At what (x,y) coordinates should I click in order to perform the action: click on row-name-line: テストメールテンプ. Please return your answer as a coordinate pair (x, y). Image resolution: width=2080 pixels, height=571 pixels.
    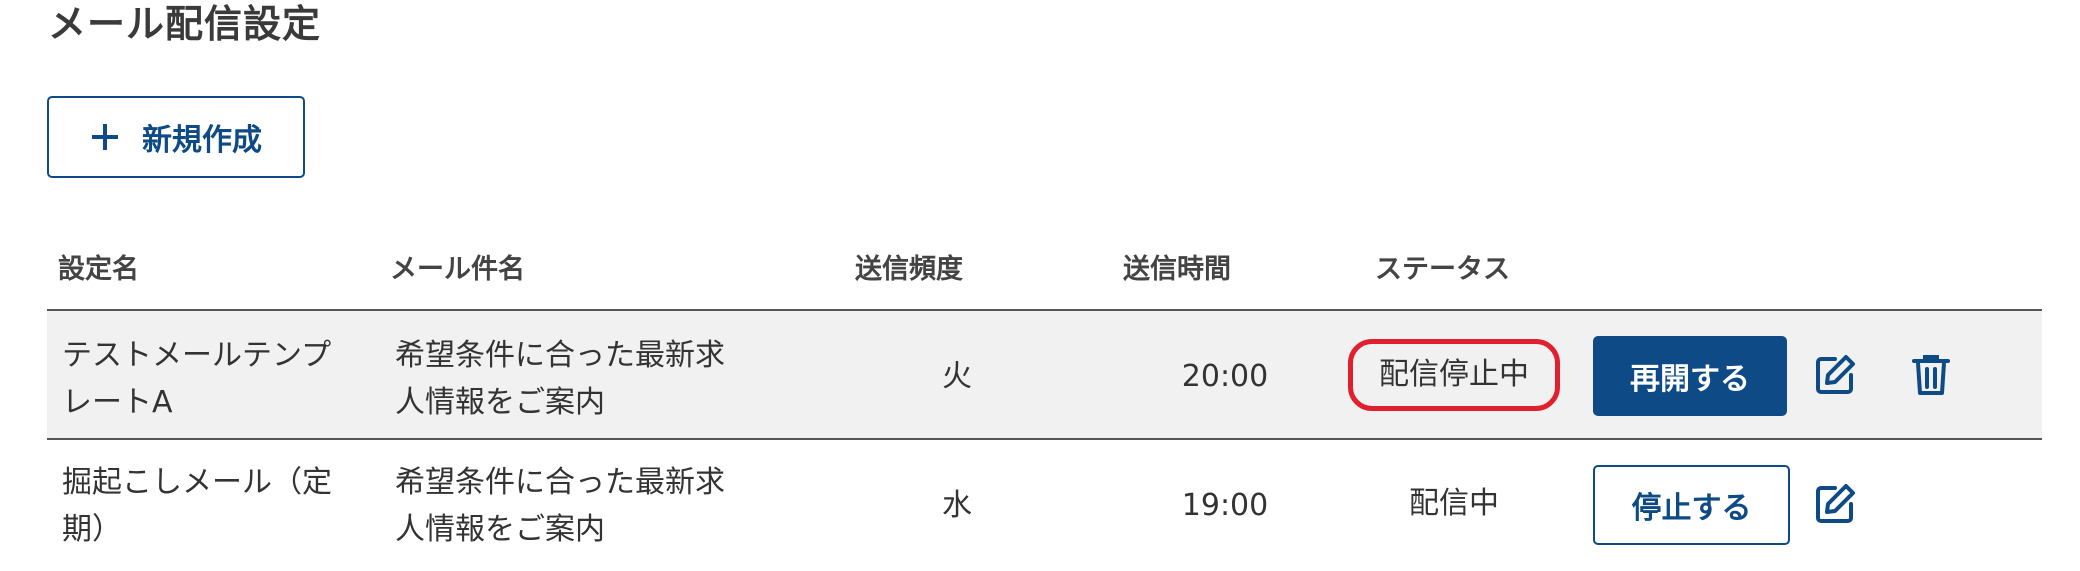
    Looking at the image, I should click on (197, 355).